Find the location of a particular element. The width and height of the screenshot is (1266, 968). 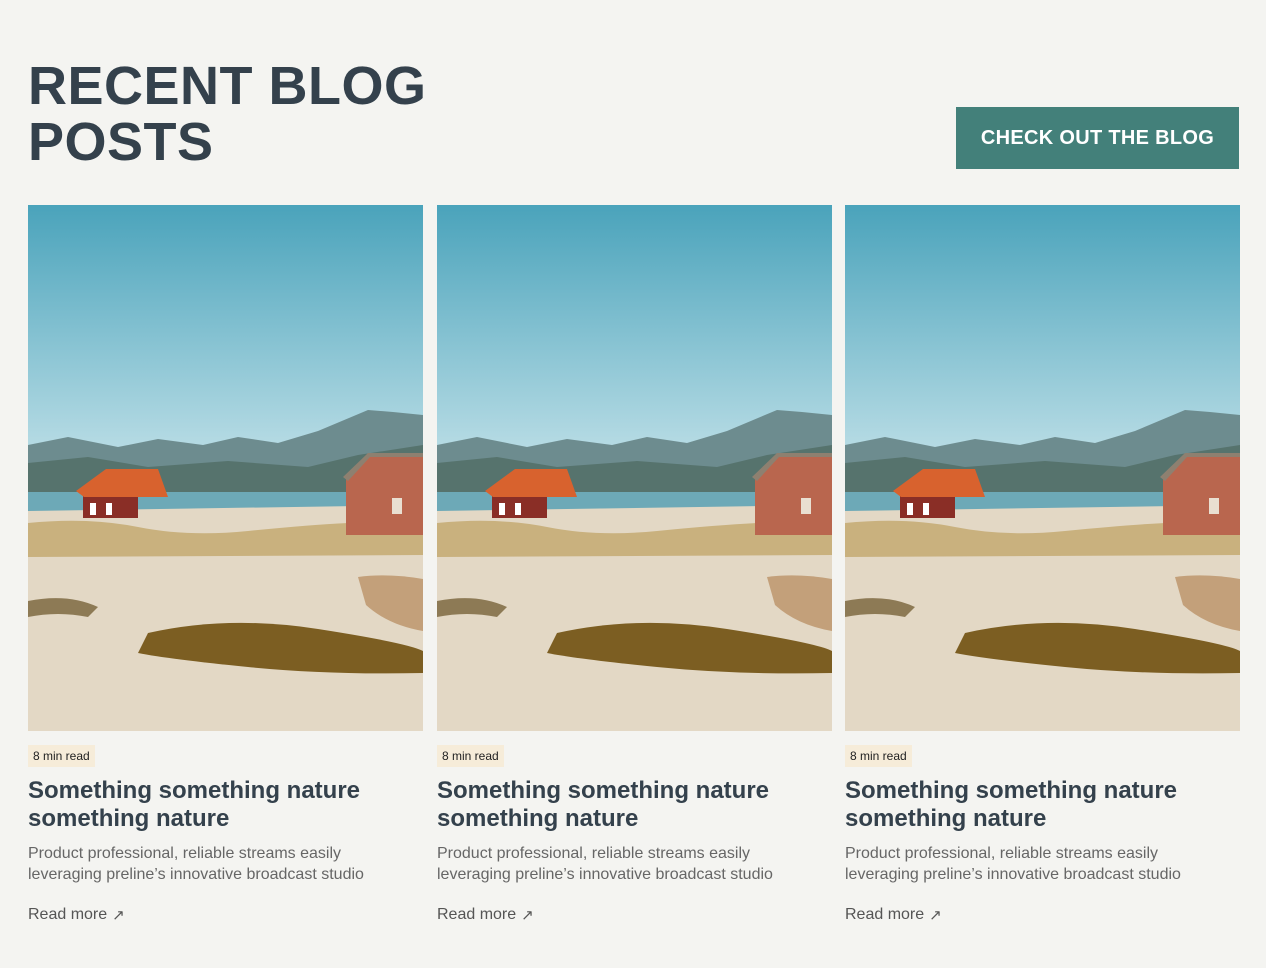

page-title: RECENT BLOG POSTS is located at coordinates (227, 114).